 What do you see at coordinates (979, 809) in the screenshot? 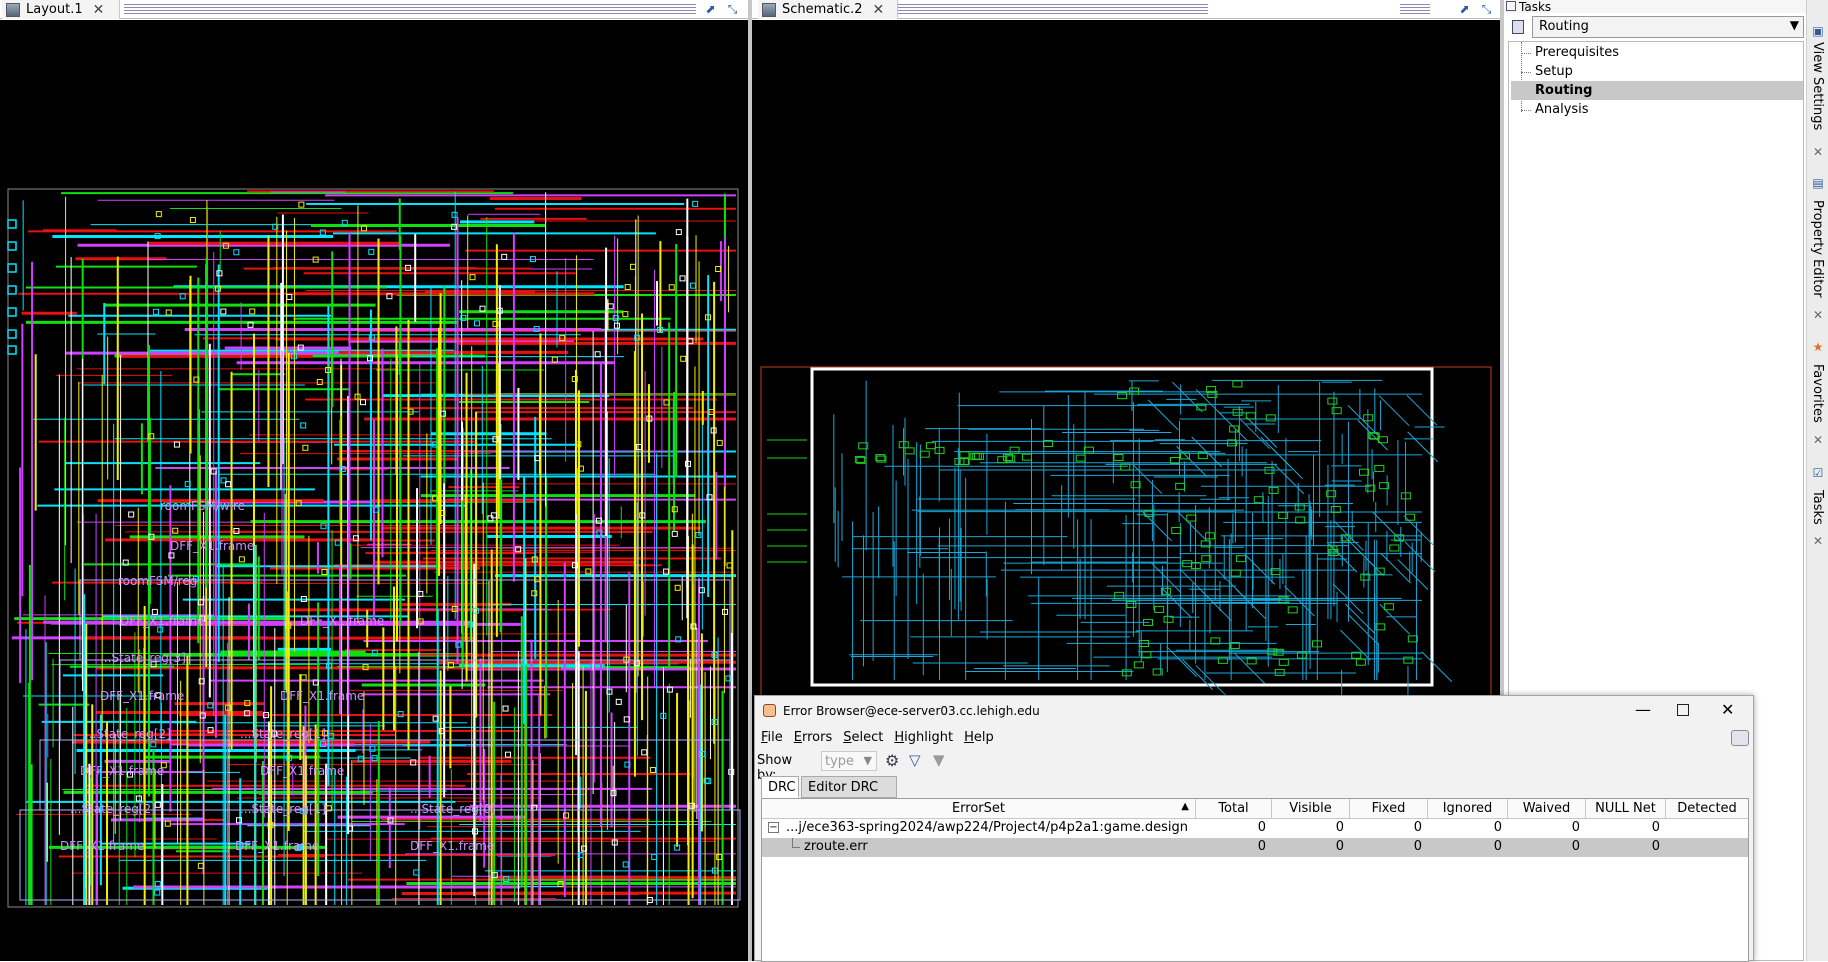
I see `col-errorset: ErrorSet ▲` at bounding box center [979, 809].